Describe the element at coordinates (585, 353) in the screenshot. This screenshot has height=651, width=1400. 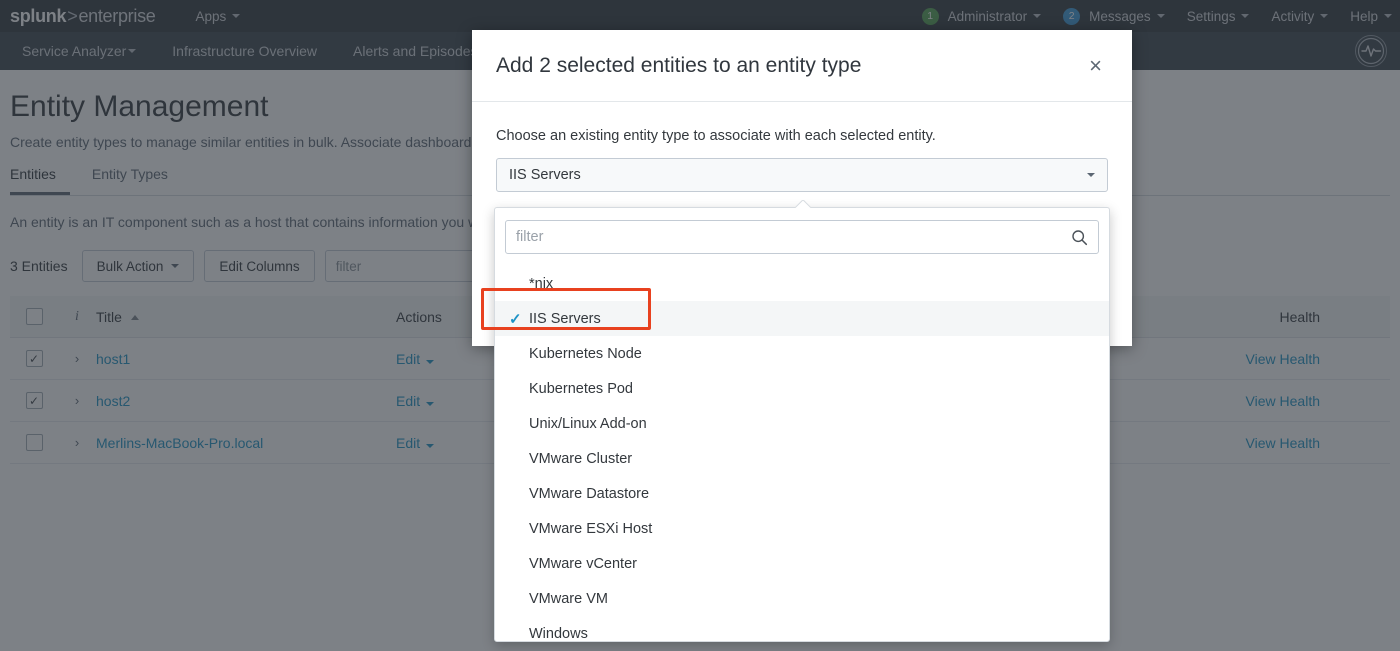
I see `option-label: Kubernetes Node` at that location.